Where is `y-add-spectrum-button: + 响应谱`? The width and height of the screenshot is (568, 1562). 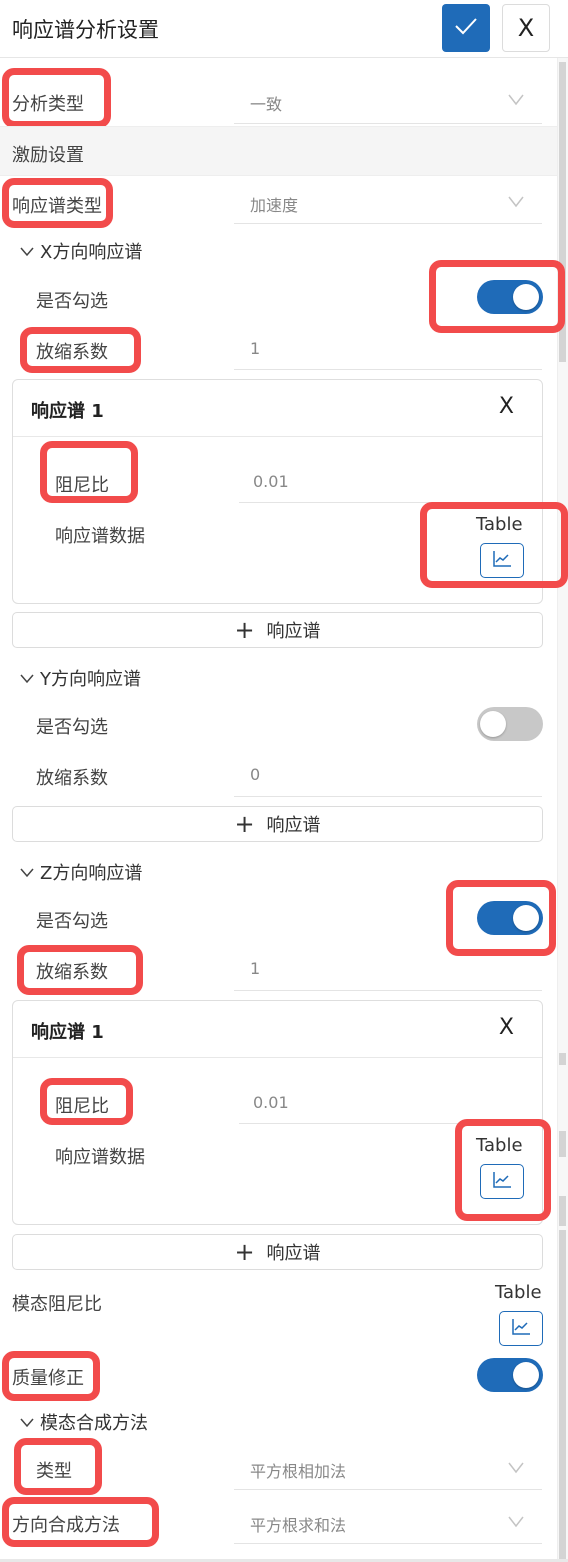 y-add-spectrum-button: + 响应谱 is located at coordinates (277, 824).